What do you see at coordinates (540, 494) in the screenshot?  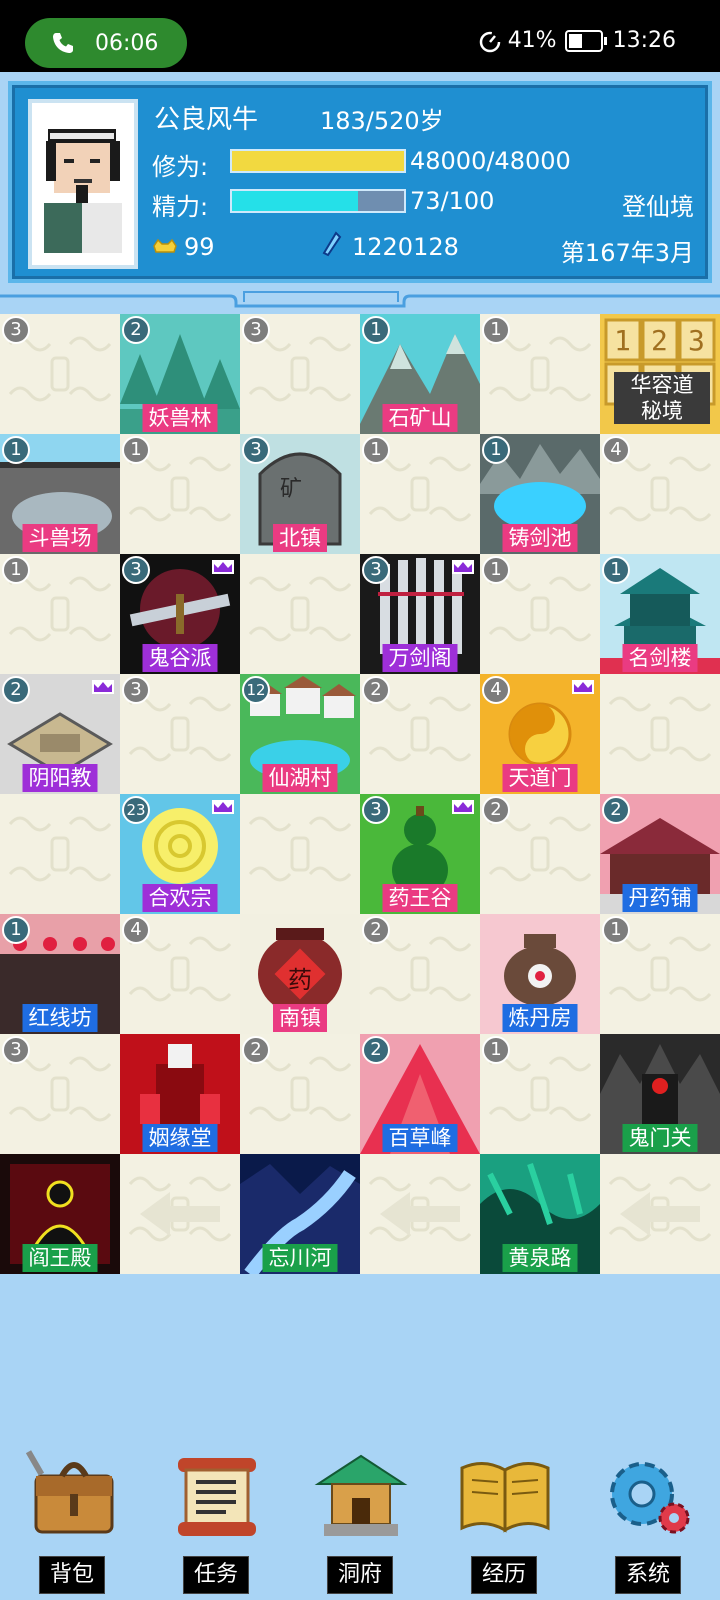 I see `map-location: 1 铸剑池` at bounding box center [540, 494].